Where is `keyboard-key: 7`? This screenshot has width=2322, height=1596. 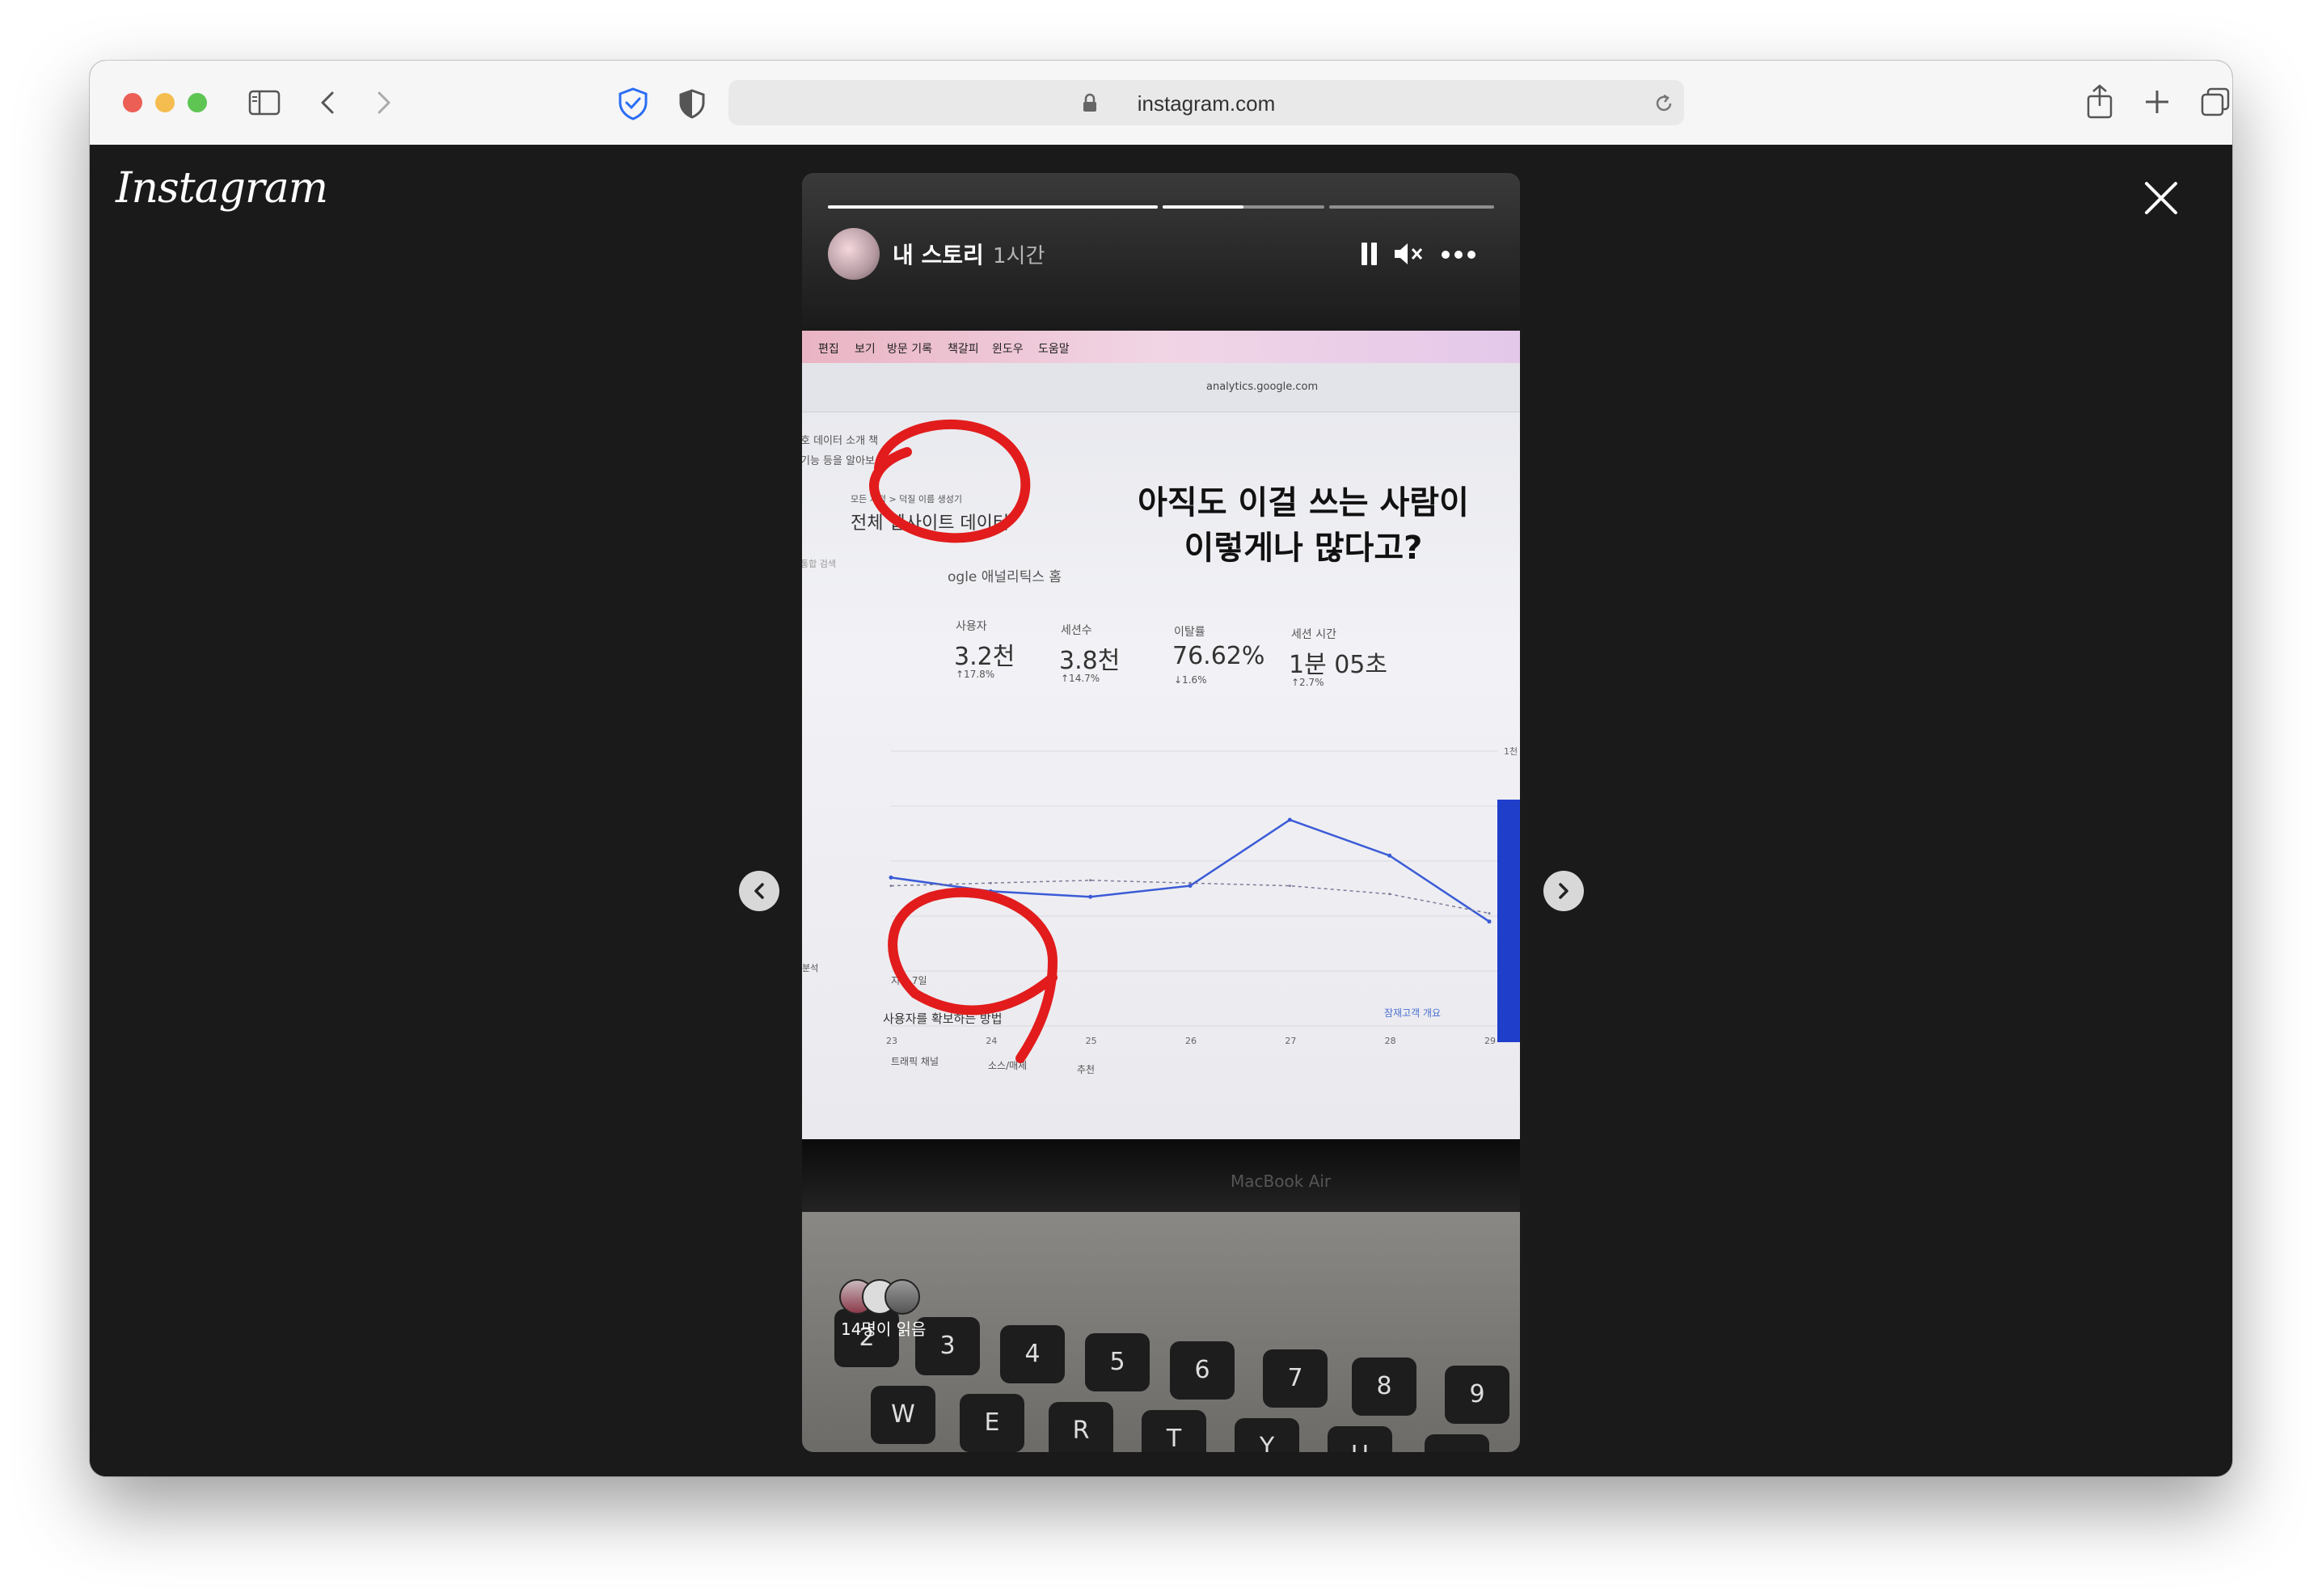
keyboard-key: 7 is located at coordinates (1295, 1378).